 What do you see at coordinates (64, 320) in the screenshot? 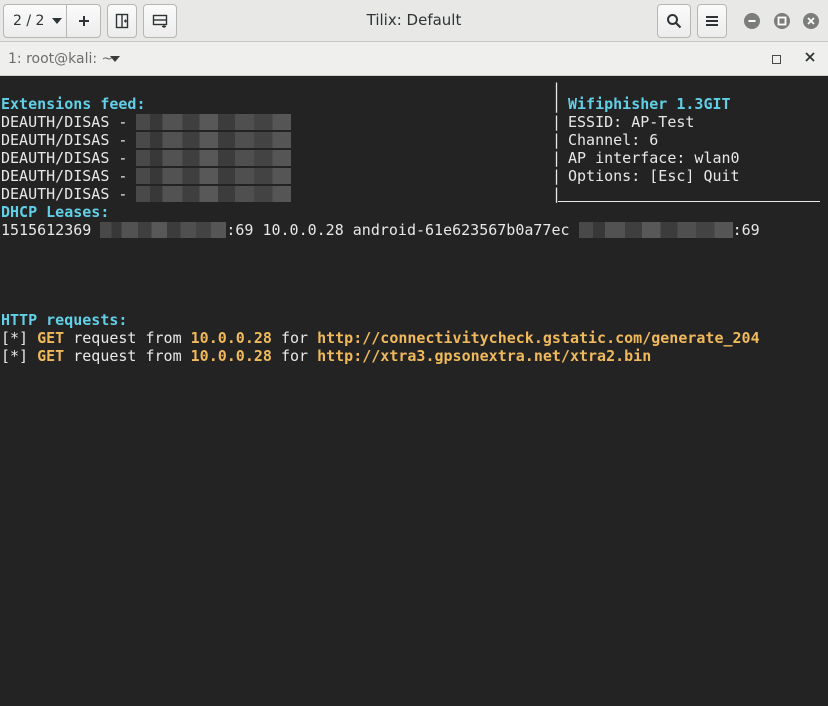
I see `http-requests-heading: HTTP requests:` at bounding box center [64, 320].